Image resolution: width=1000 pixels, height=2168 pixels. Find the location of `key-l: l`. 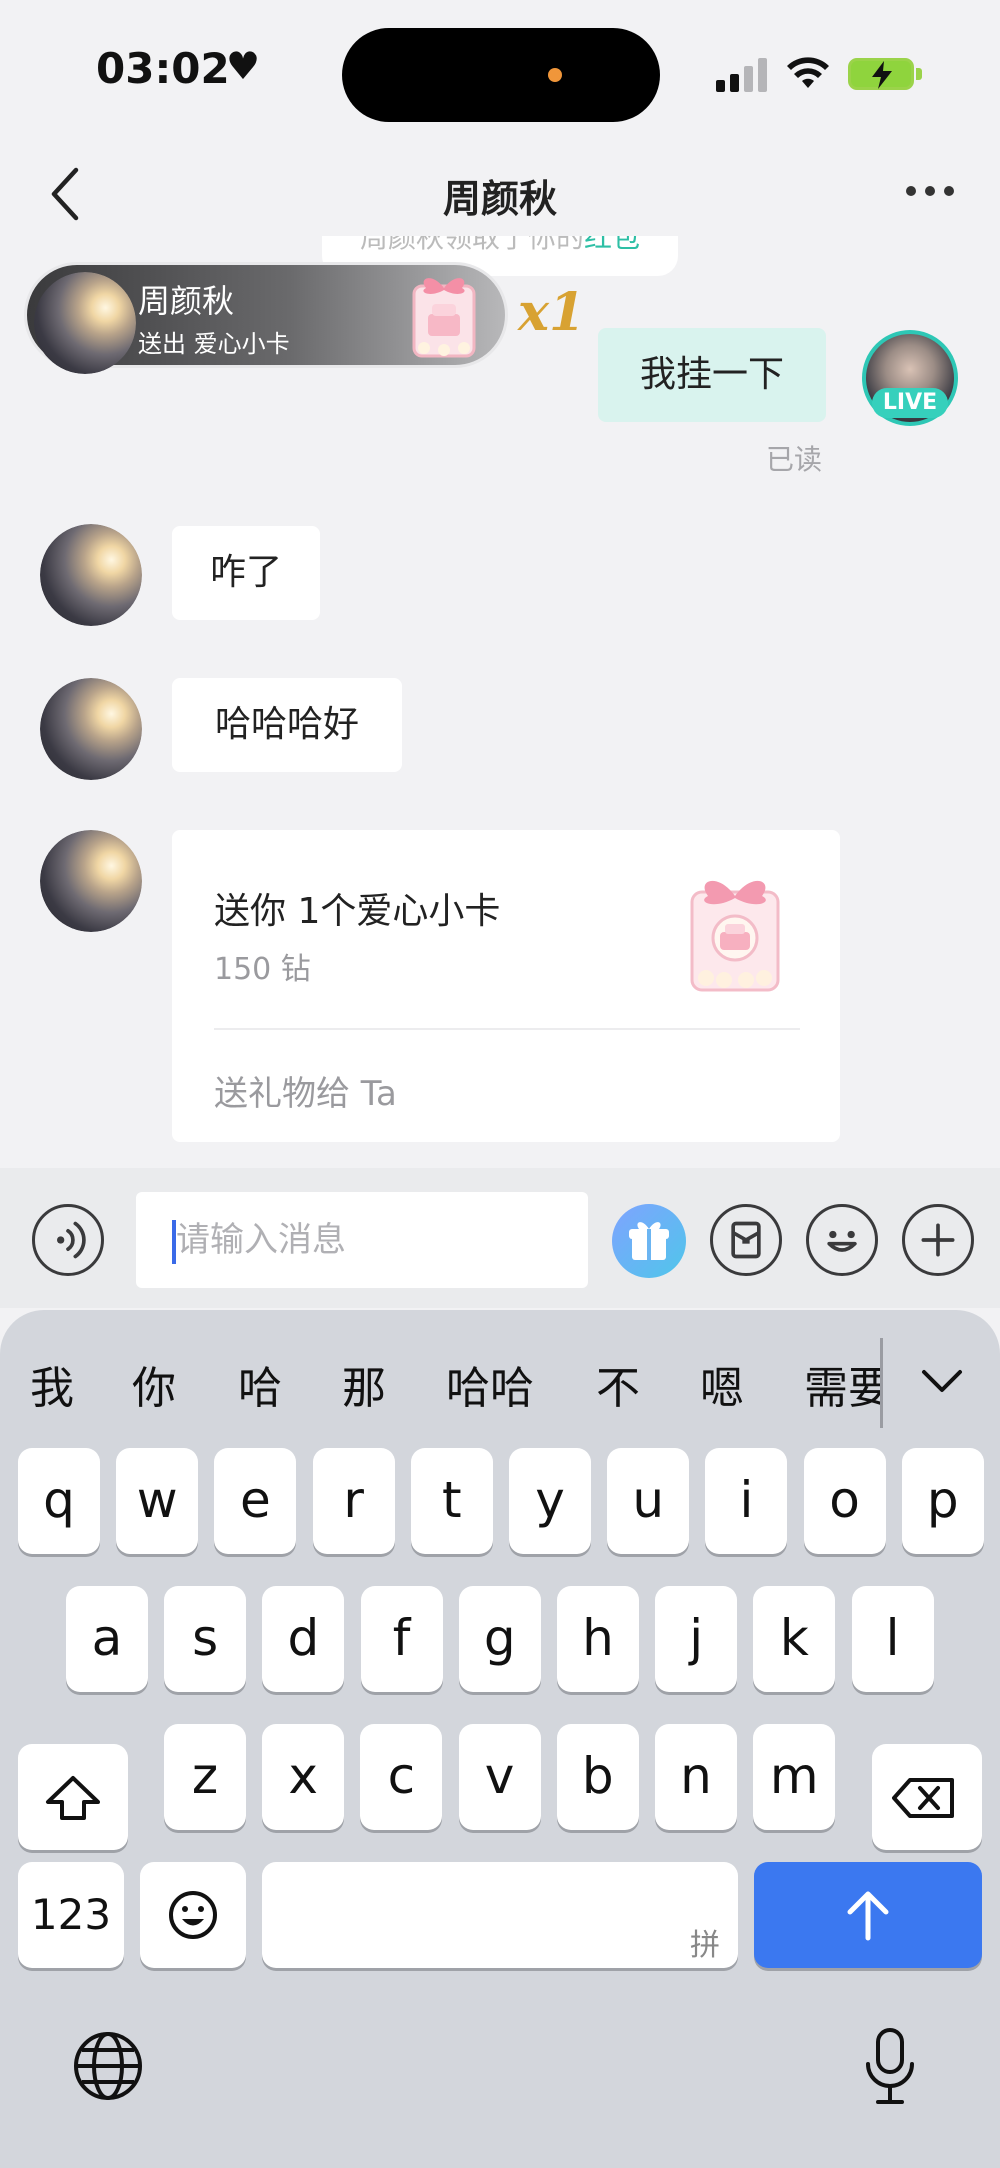

key-l: l is located at coordinates (892, 1639).